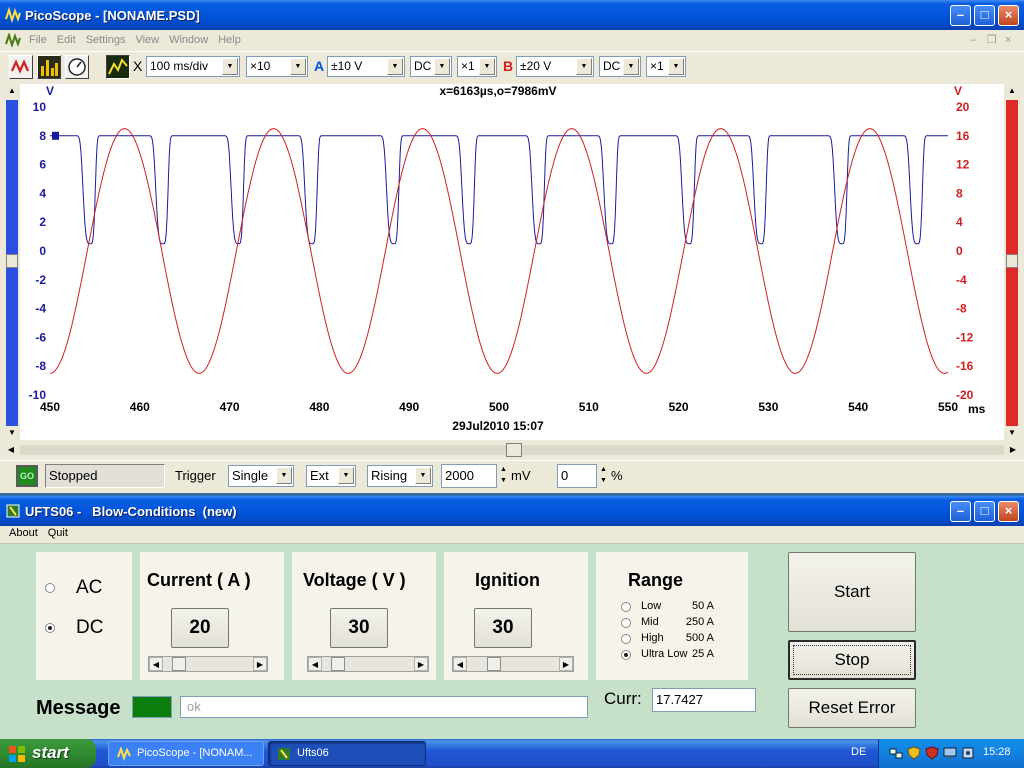 Image resolution: width=1024 pixels, height=768 pixels. I want to click on voltage-panel: Voltage ( V ) 30 ◀ ▶, so click(364, 616).